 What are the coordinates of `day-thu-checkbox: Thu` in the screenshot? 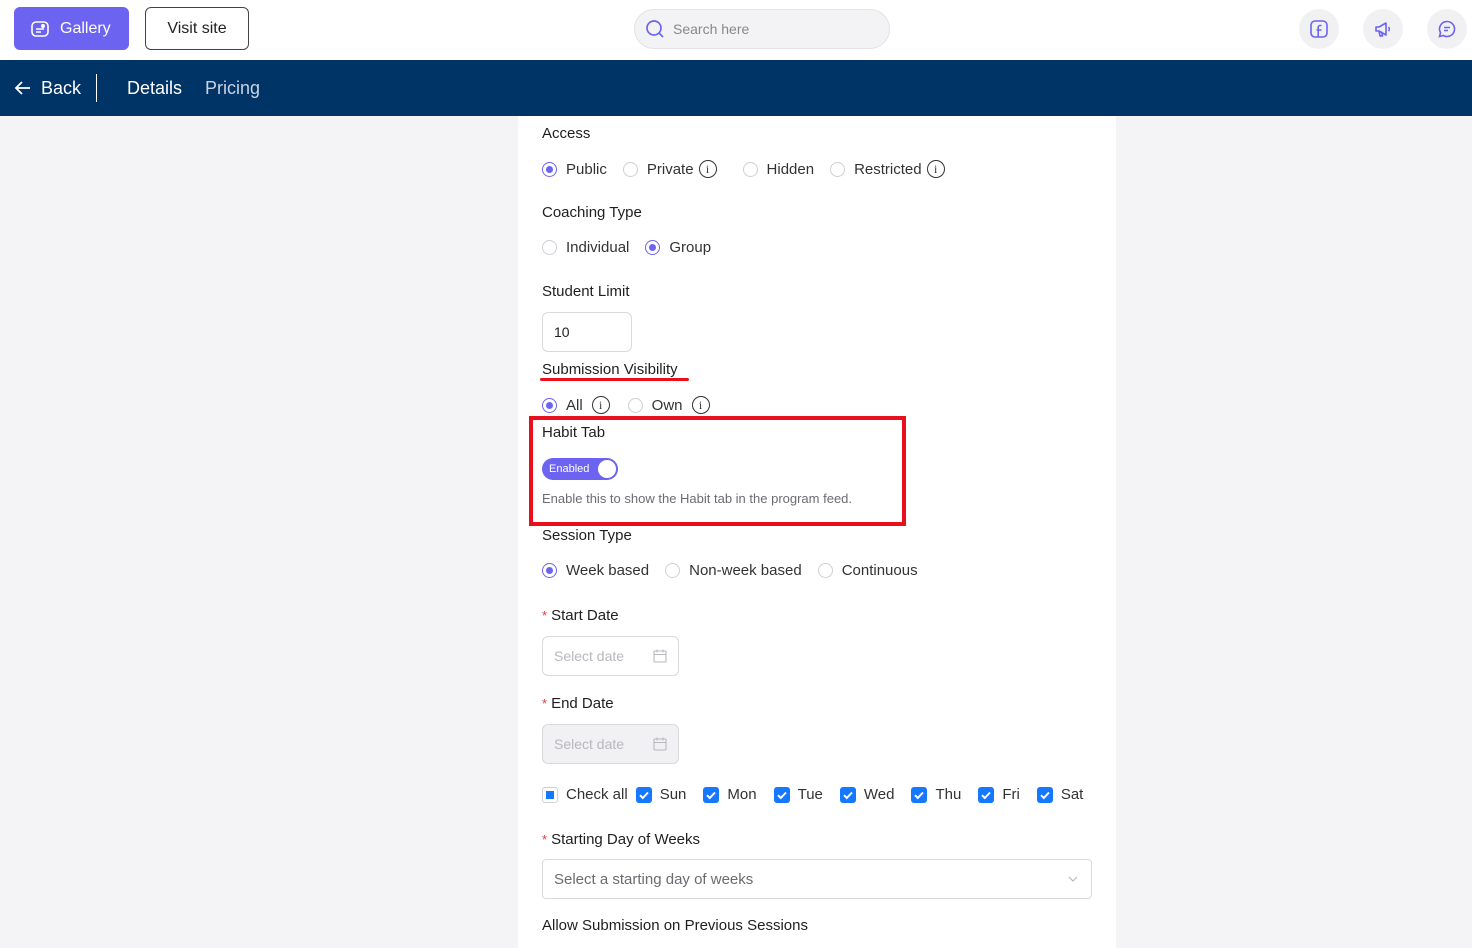 It's located at (936, 794).